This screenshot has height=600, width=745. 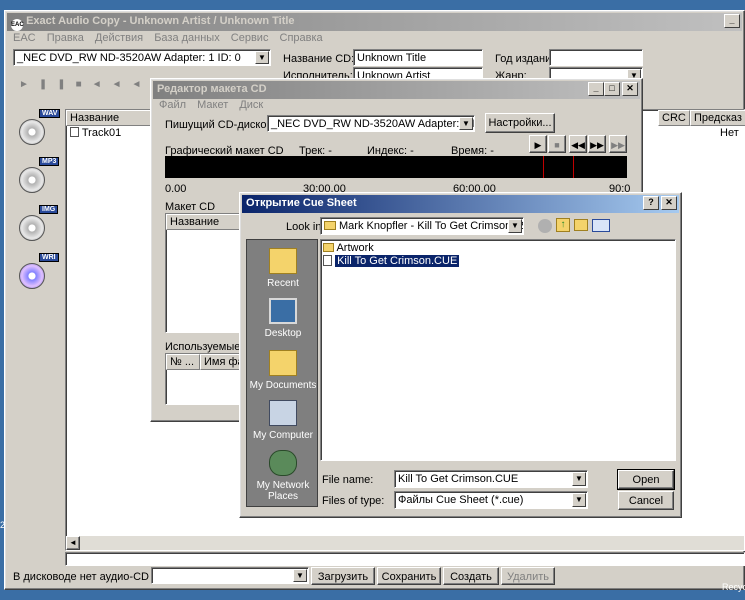 I want to click on copy-image-icon: IMG, so click(x=40, y=225).